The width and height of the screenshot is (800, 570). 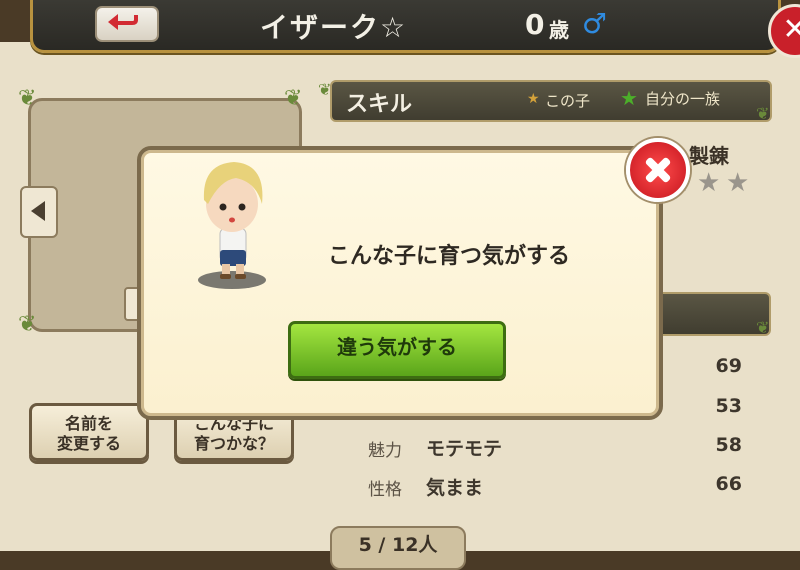 What do you see at coordinates (397, 350) in the screenshot?
I see `deny-button: 違う気がする` at bounding box center [397, 350].